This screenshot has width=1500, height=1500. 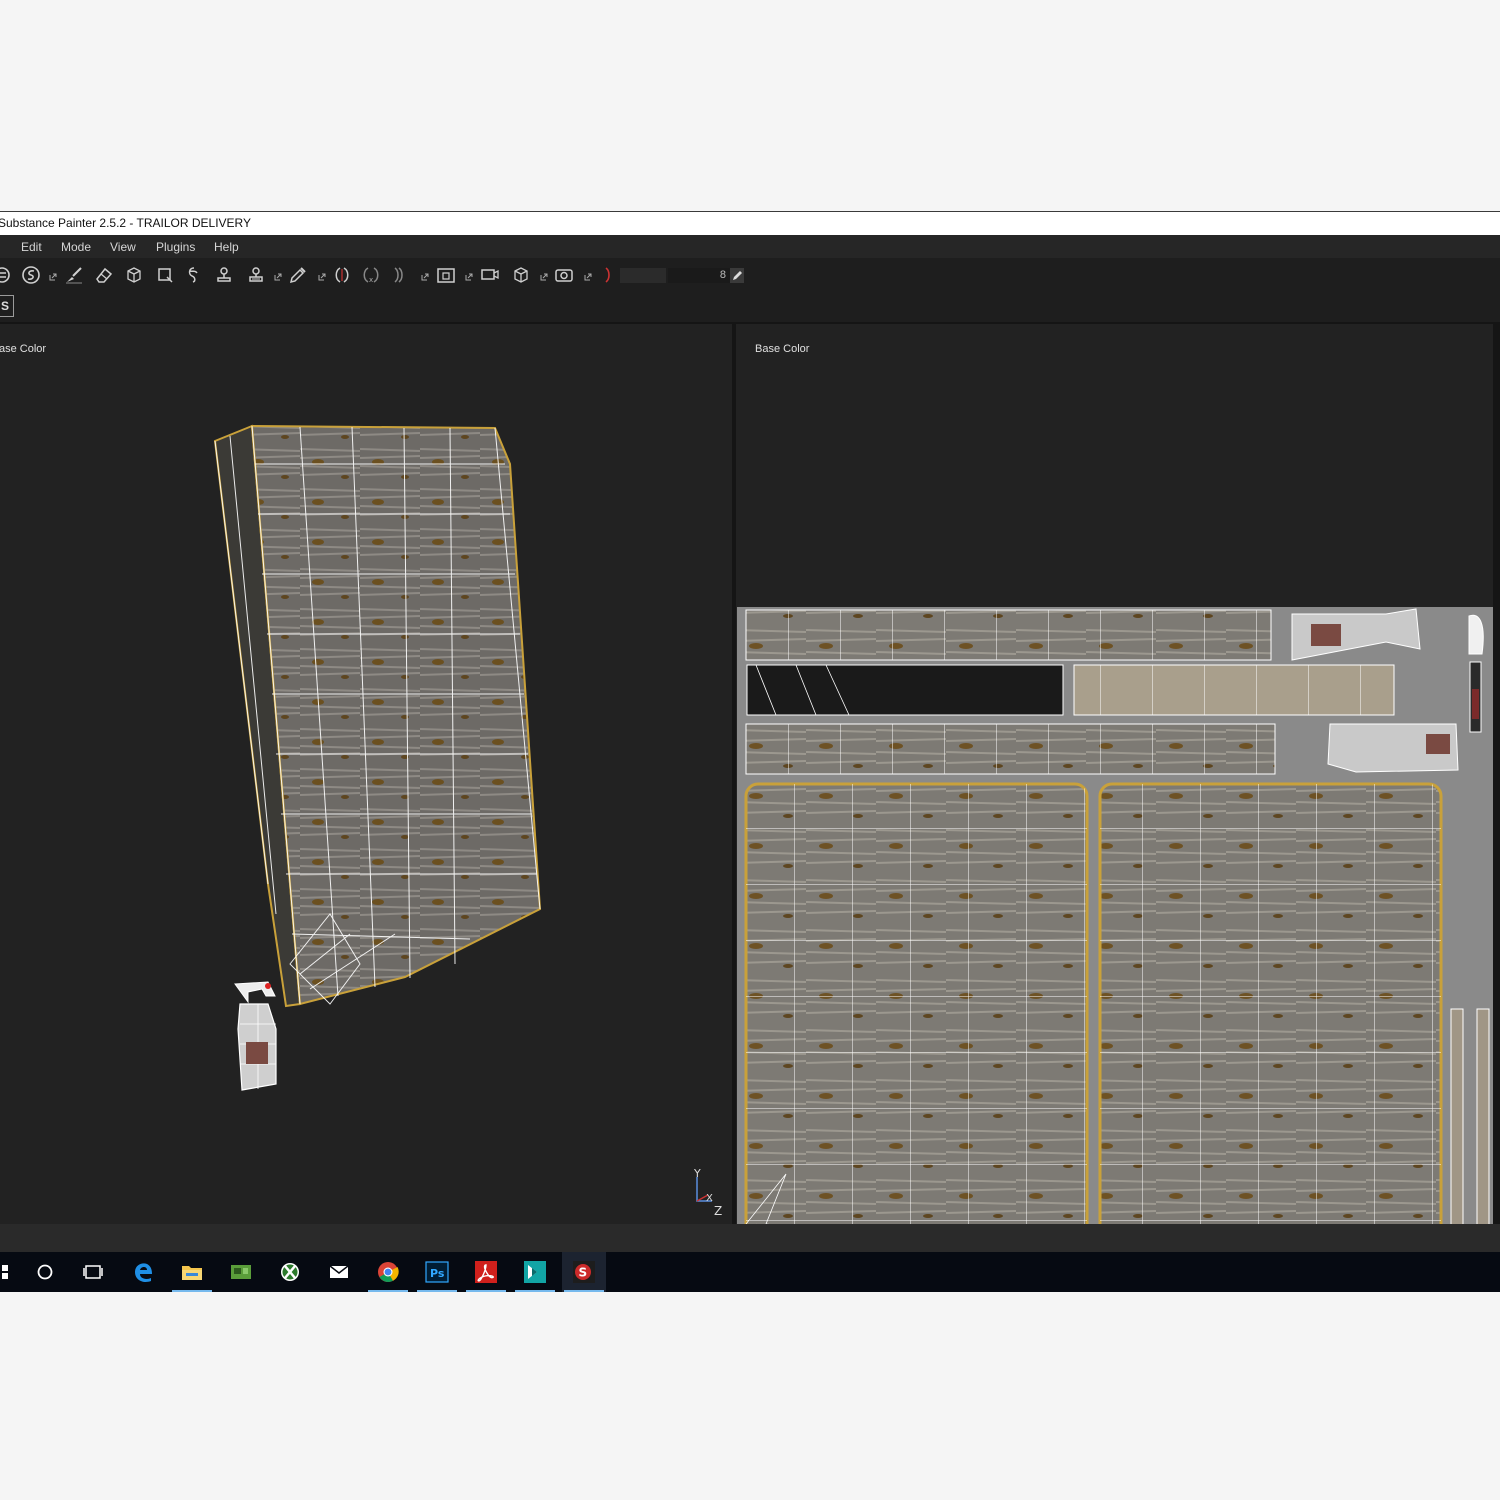 I want to click on spray-bottle-model, so click(x=255, y=1036).